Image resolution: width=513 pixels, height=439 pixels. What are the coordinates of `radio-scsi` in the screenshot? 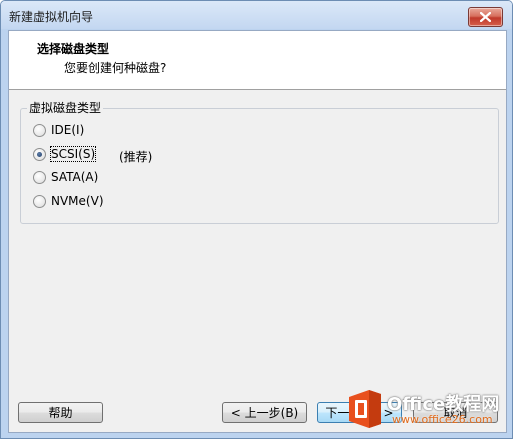 It's located at (39, 154).